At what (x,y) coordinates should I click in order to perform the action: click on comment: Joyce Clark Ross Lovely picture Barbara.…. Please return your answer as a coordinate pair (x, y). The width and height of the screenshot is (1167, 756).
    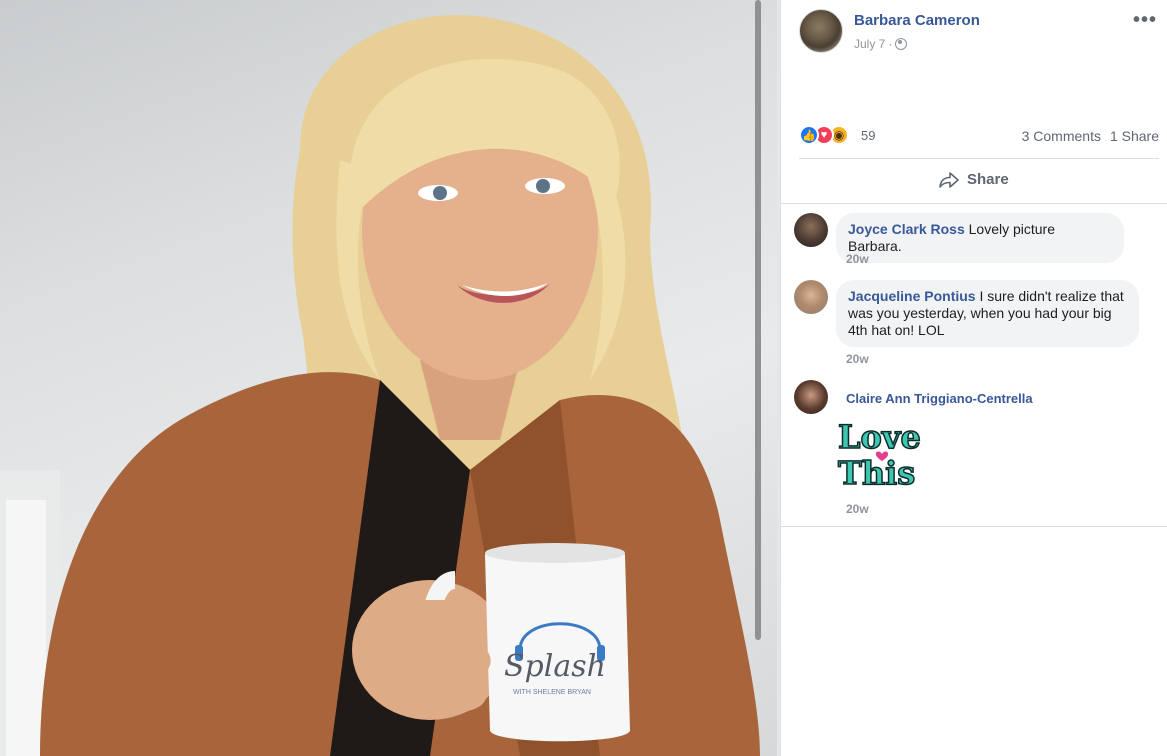
    Looking at the image, I should click on (975, 243).